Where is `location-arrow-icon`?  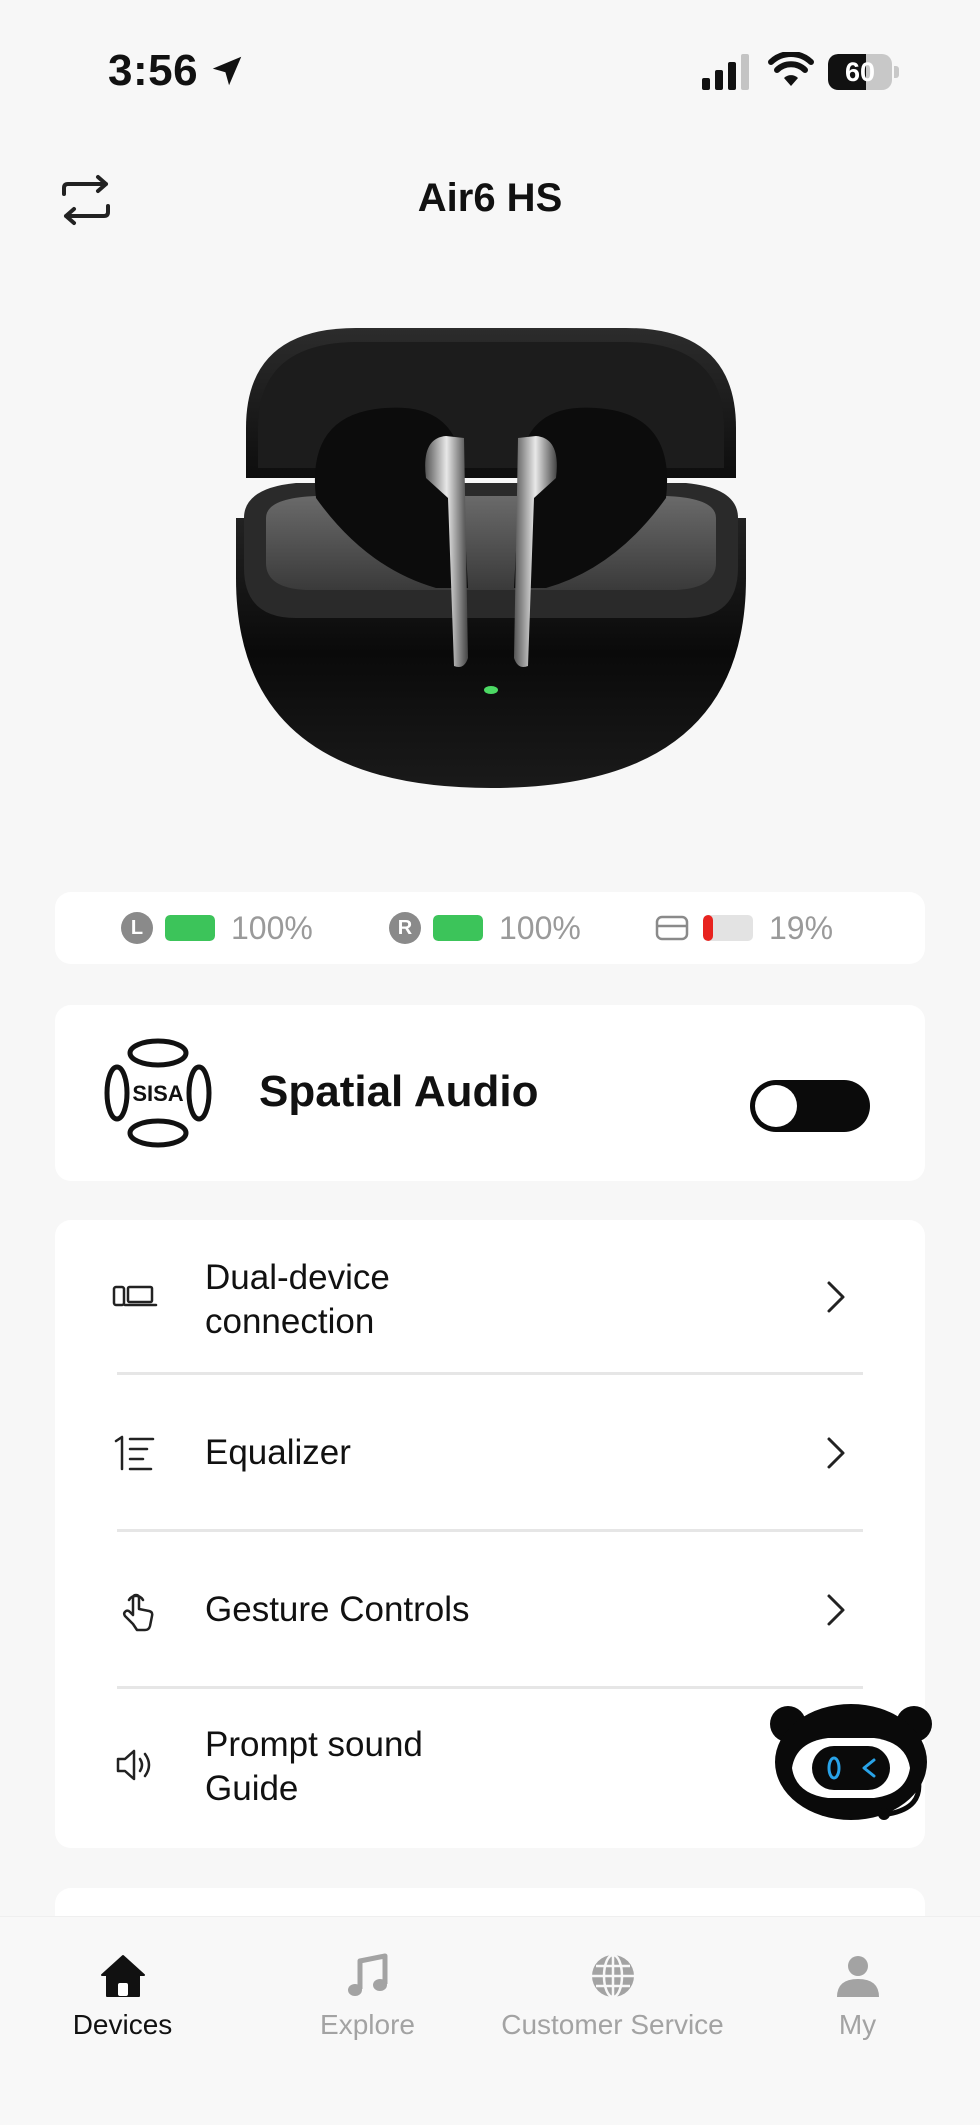 location-arrow-icon is located at coordinates (227, 71).